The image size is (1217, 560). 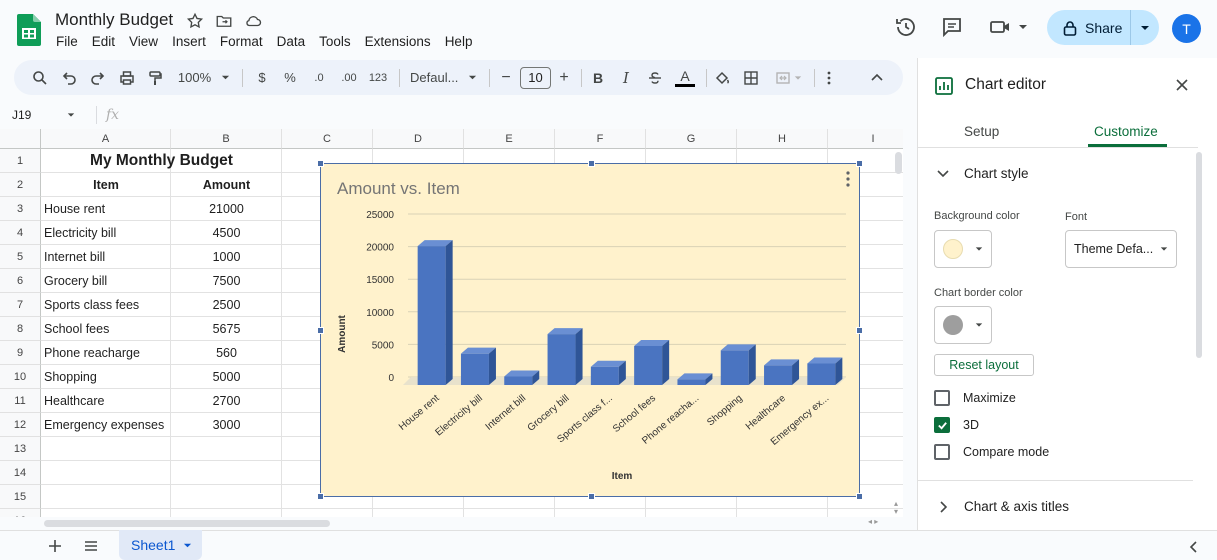 I want to click on redo-icon, so click(x=98, y=77).